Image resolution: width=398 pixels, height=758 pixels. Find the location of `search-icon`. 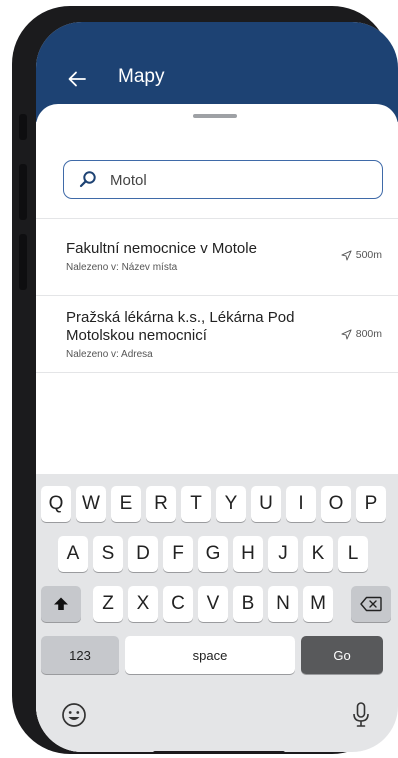

search-icon is located at coordinates (87, 179).